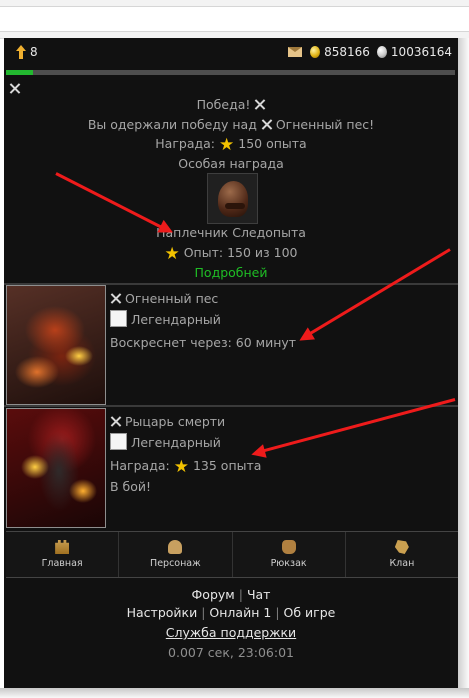 The width and height of the screenshot is (469, 698). What do you see at coordinates (272, 143) in the screenshot?
I see `reward-xp: 150 опыта` at bounding box center [272, 143].